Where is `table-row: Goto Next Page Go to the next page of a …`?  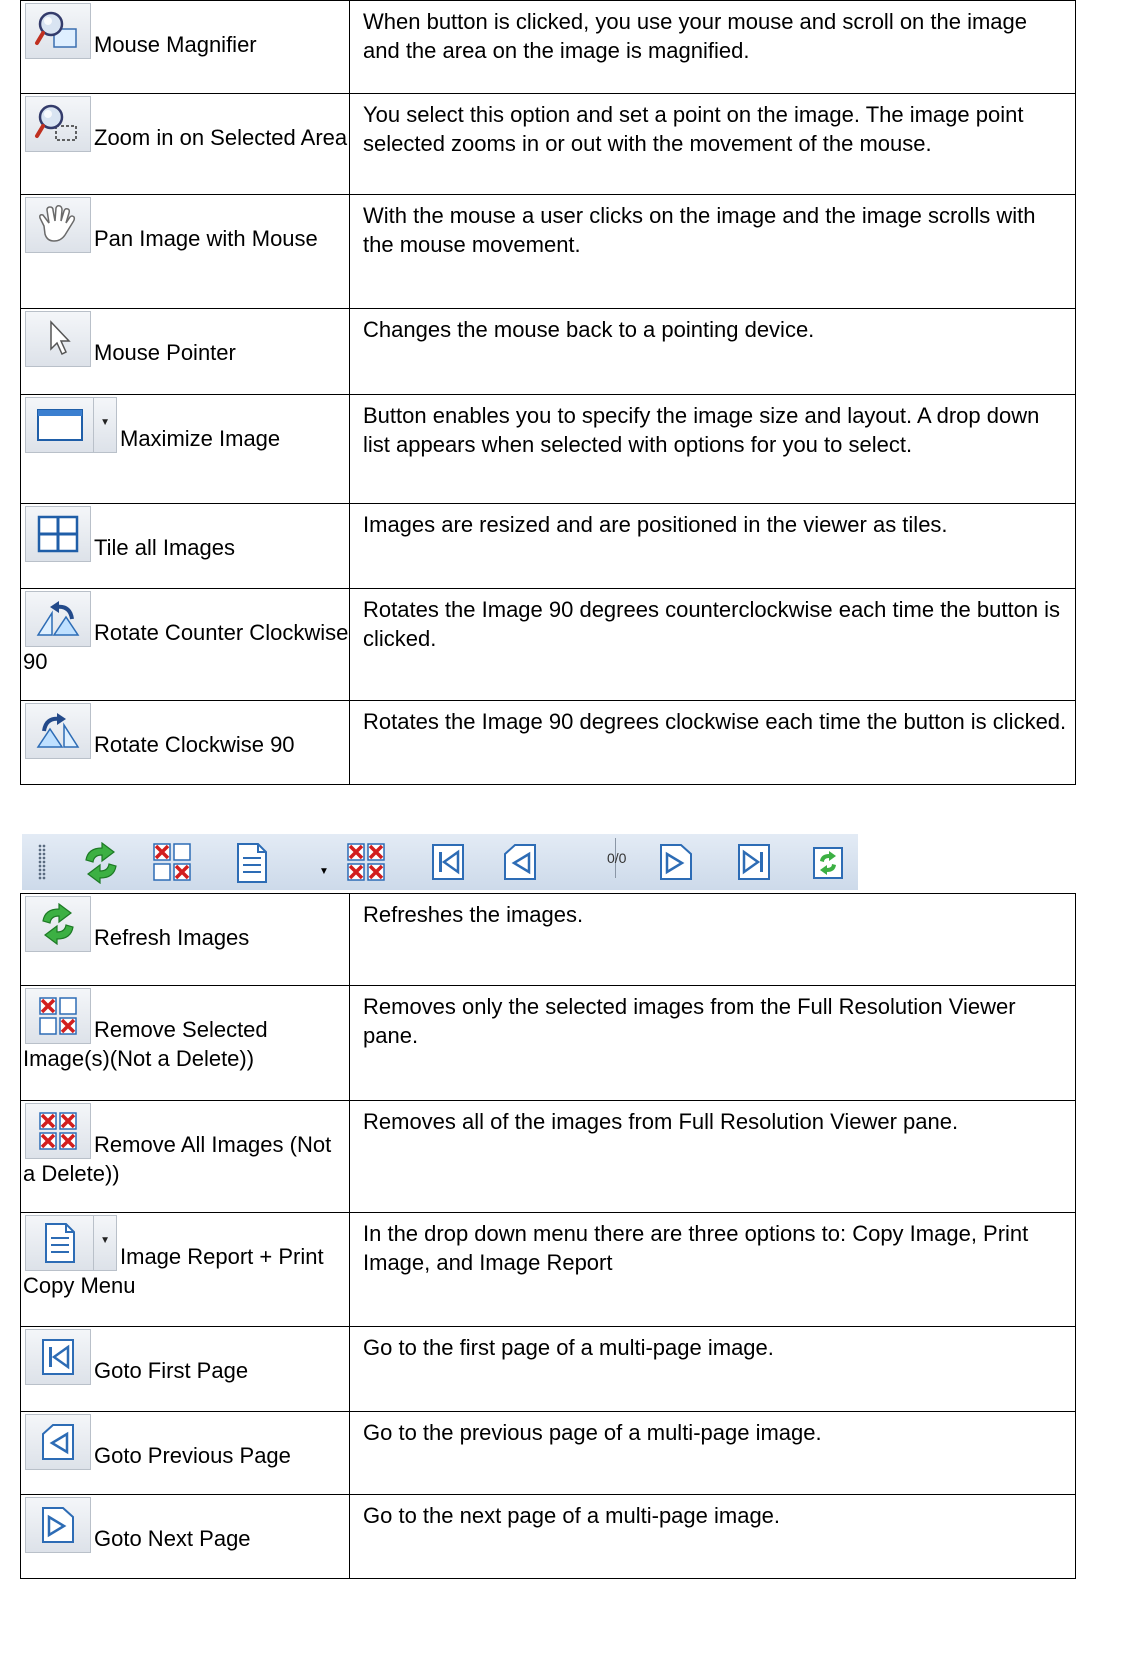
table-row: Goto Next Page Go to the next page of a … is located at coordinates (548, 1536).